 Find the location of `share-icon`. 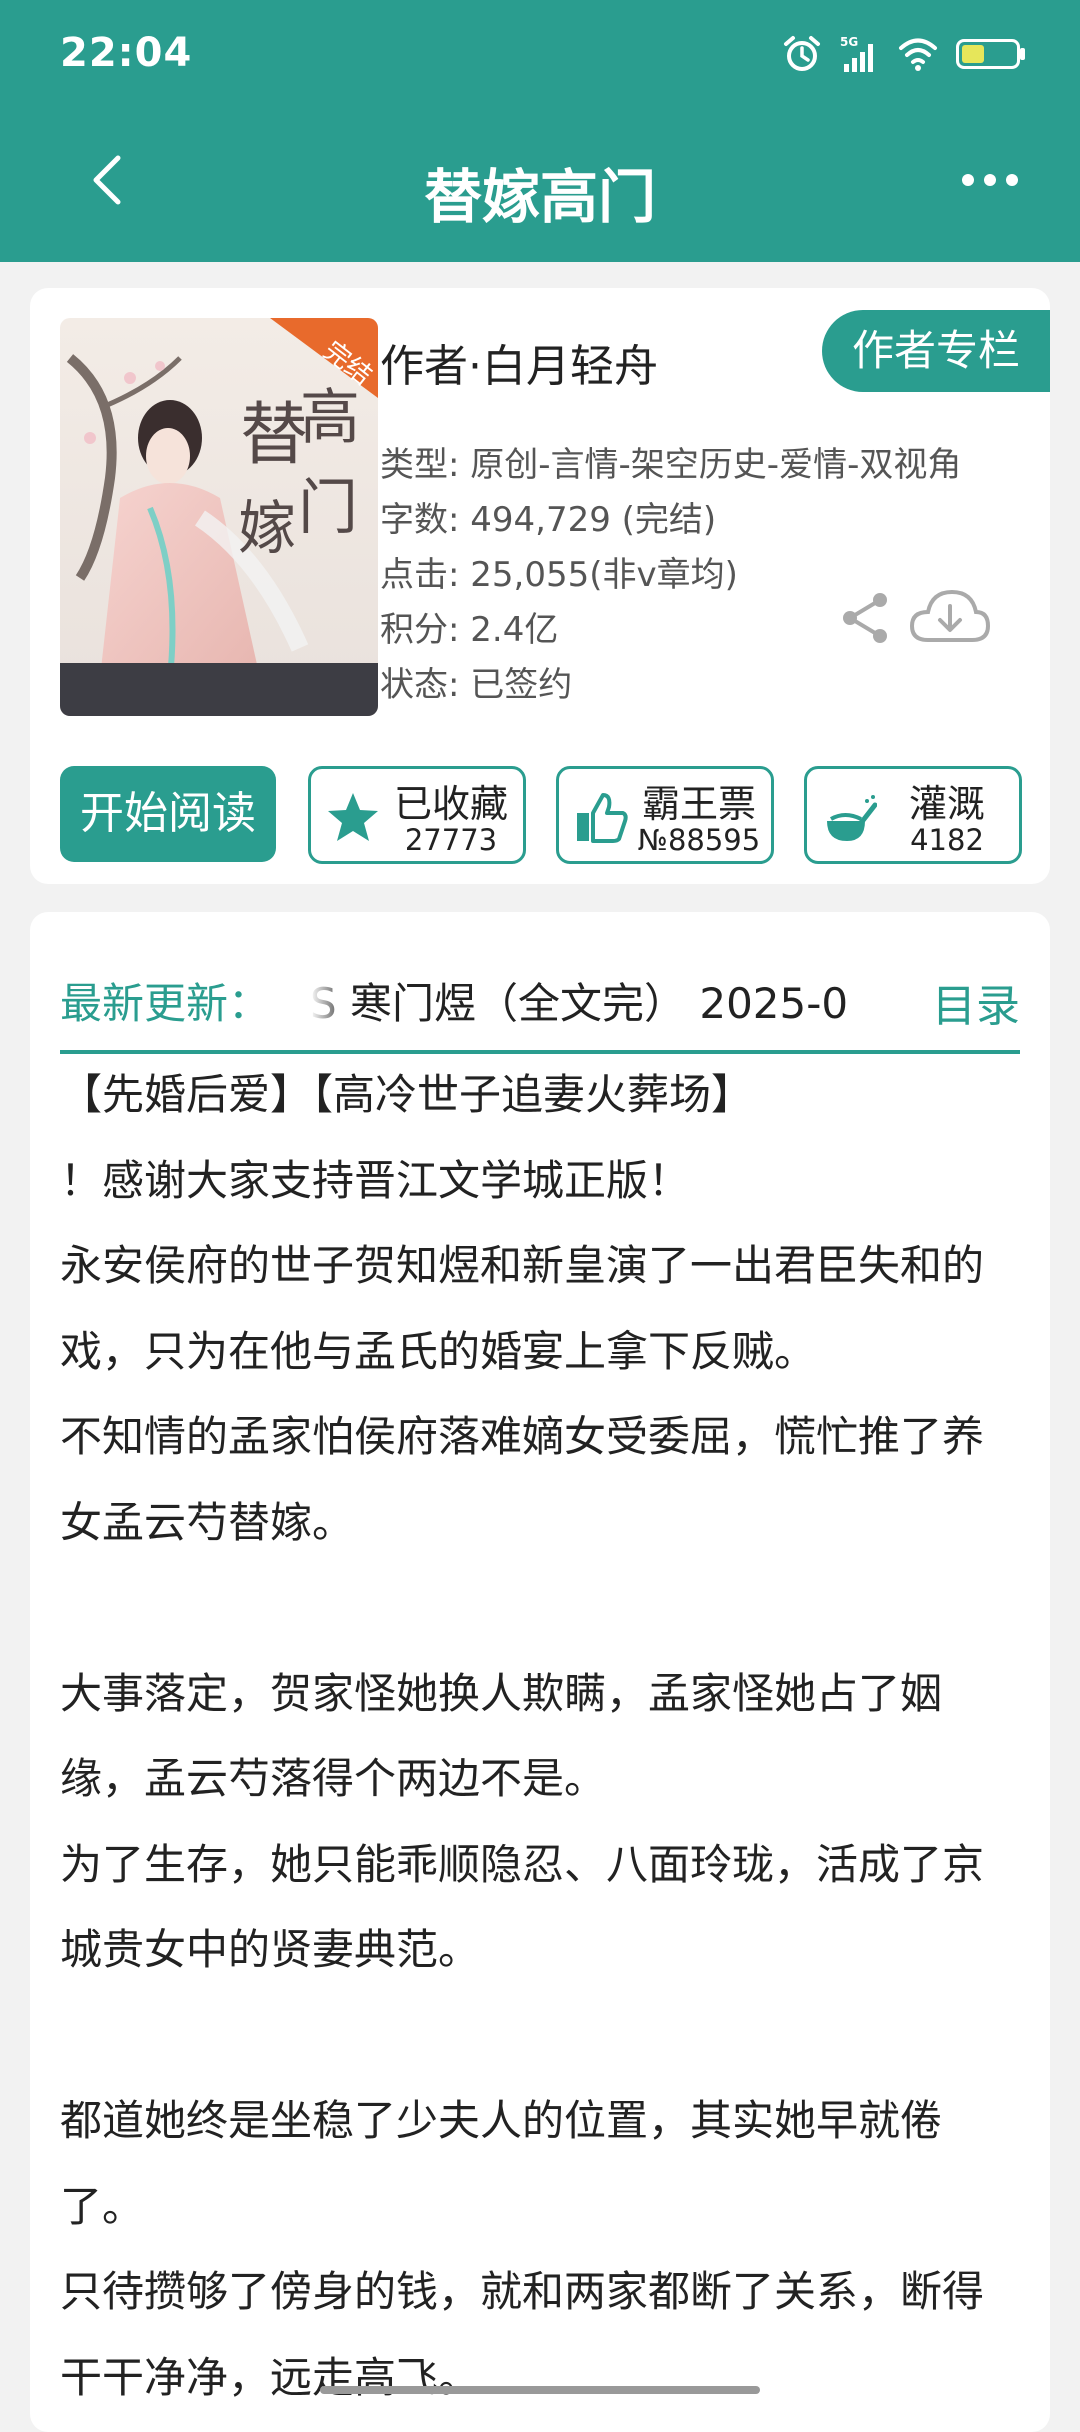

share-icon is located at coordinates (866, 618).